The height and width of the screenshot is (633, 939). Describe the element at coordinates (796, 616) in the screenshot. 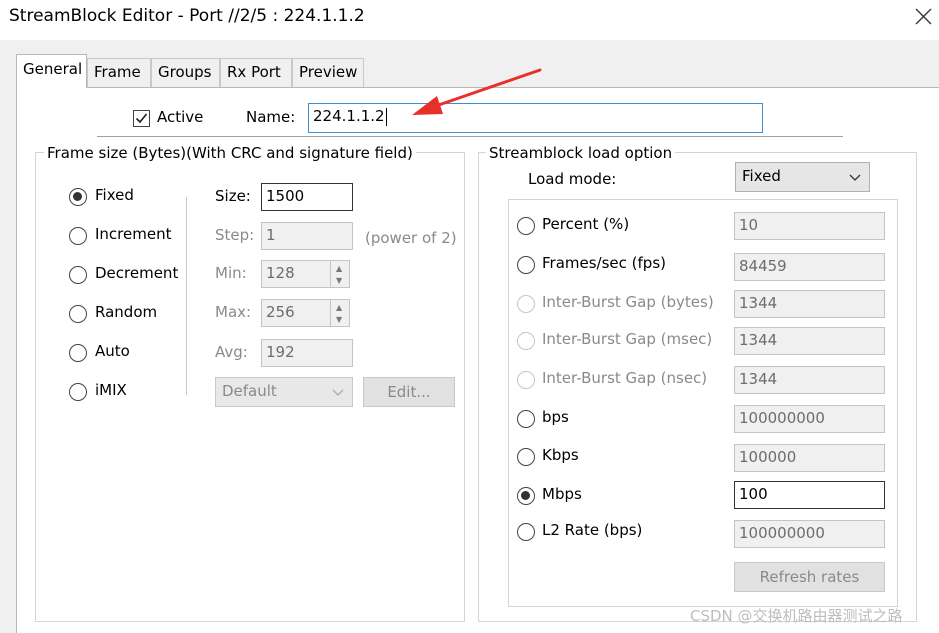

I see `watermark: CSDN @交换机路由器测试之路` at that location.